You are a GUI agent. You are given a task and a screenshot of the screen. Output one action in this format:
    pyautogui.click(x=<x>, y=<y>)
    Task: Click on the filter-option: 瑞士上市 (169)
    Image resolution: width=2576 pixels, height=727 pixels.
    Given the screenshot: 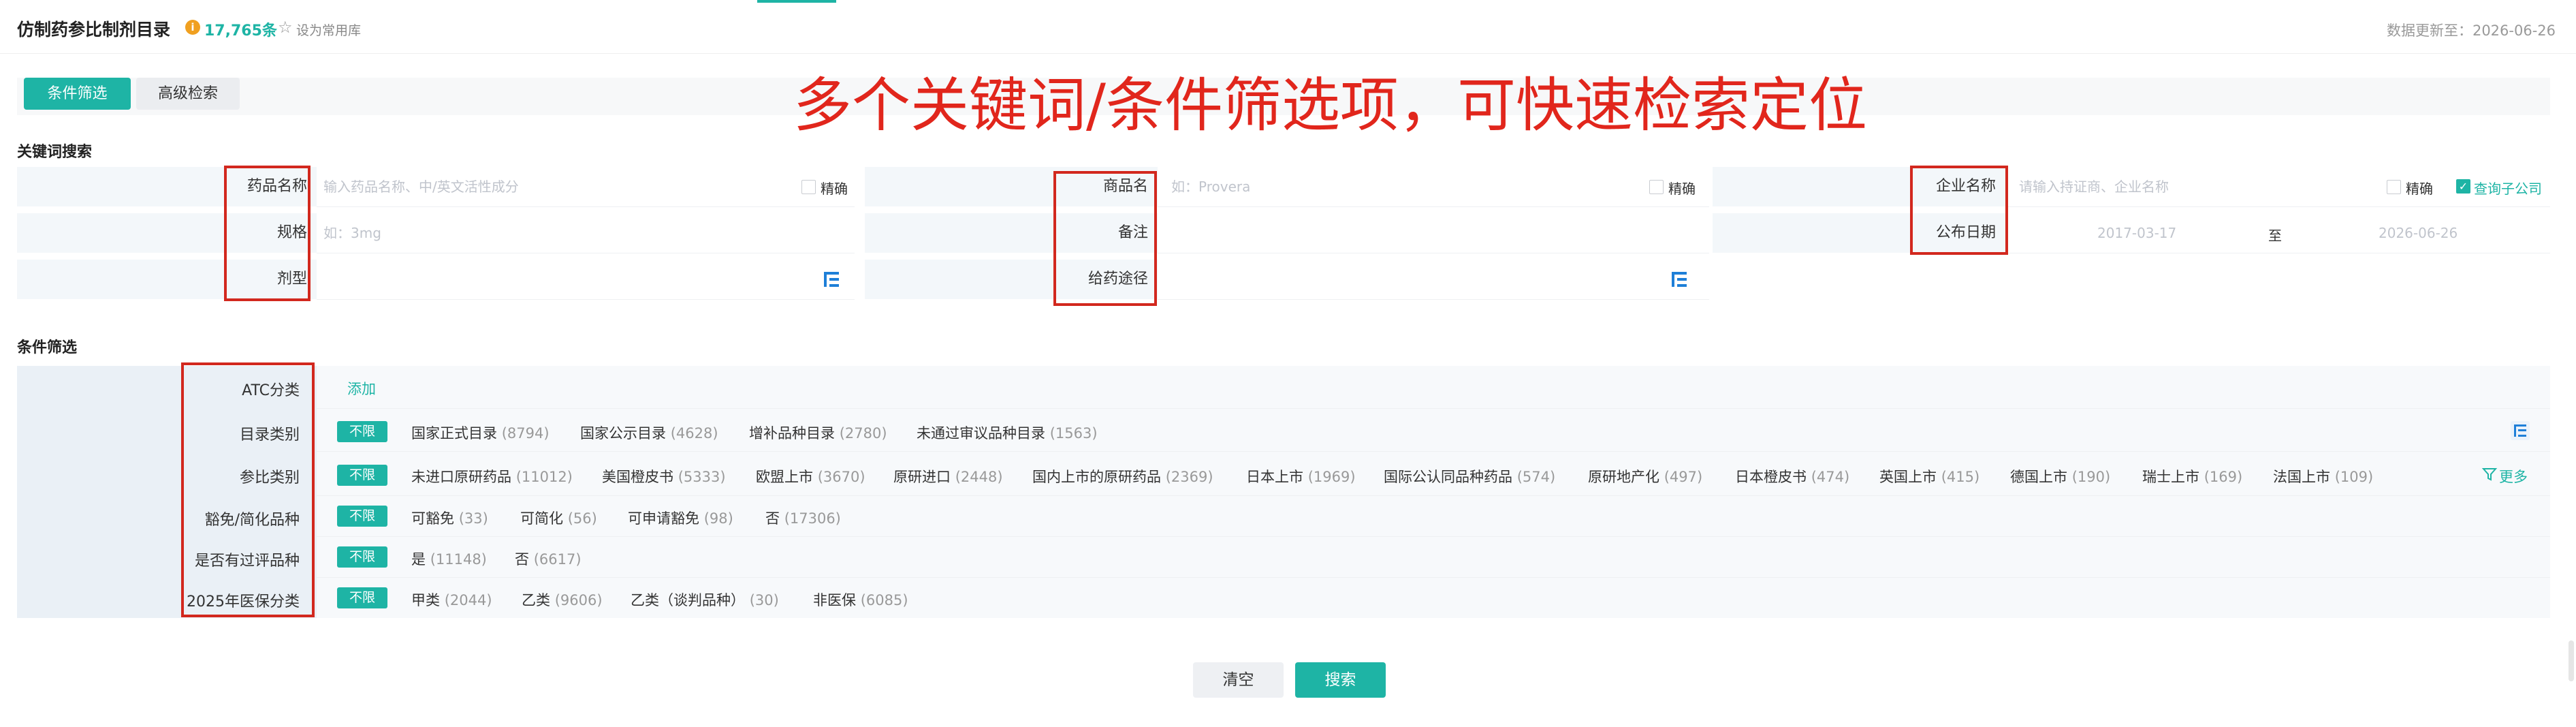 What is the action you would take?
    pyautogui.click(x=2192, y=476)
    